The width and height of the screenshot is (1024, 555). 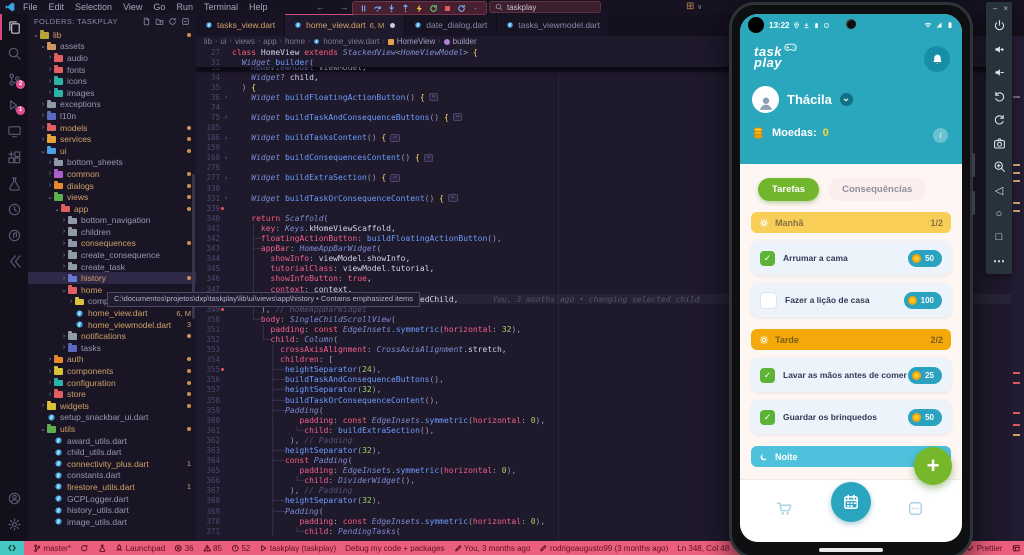 I want to click on step-over-icon, so click(x=377, y=8).